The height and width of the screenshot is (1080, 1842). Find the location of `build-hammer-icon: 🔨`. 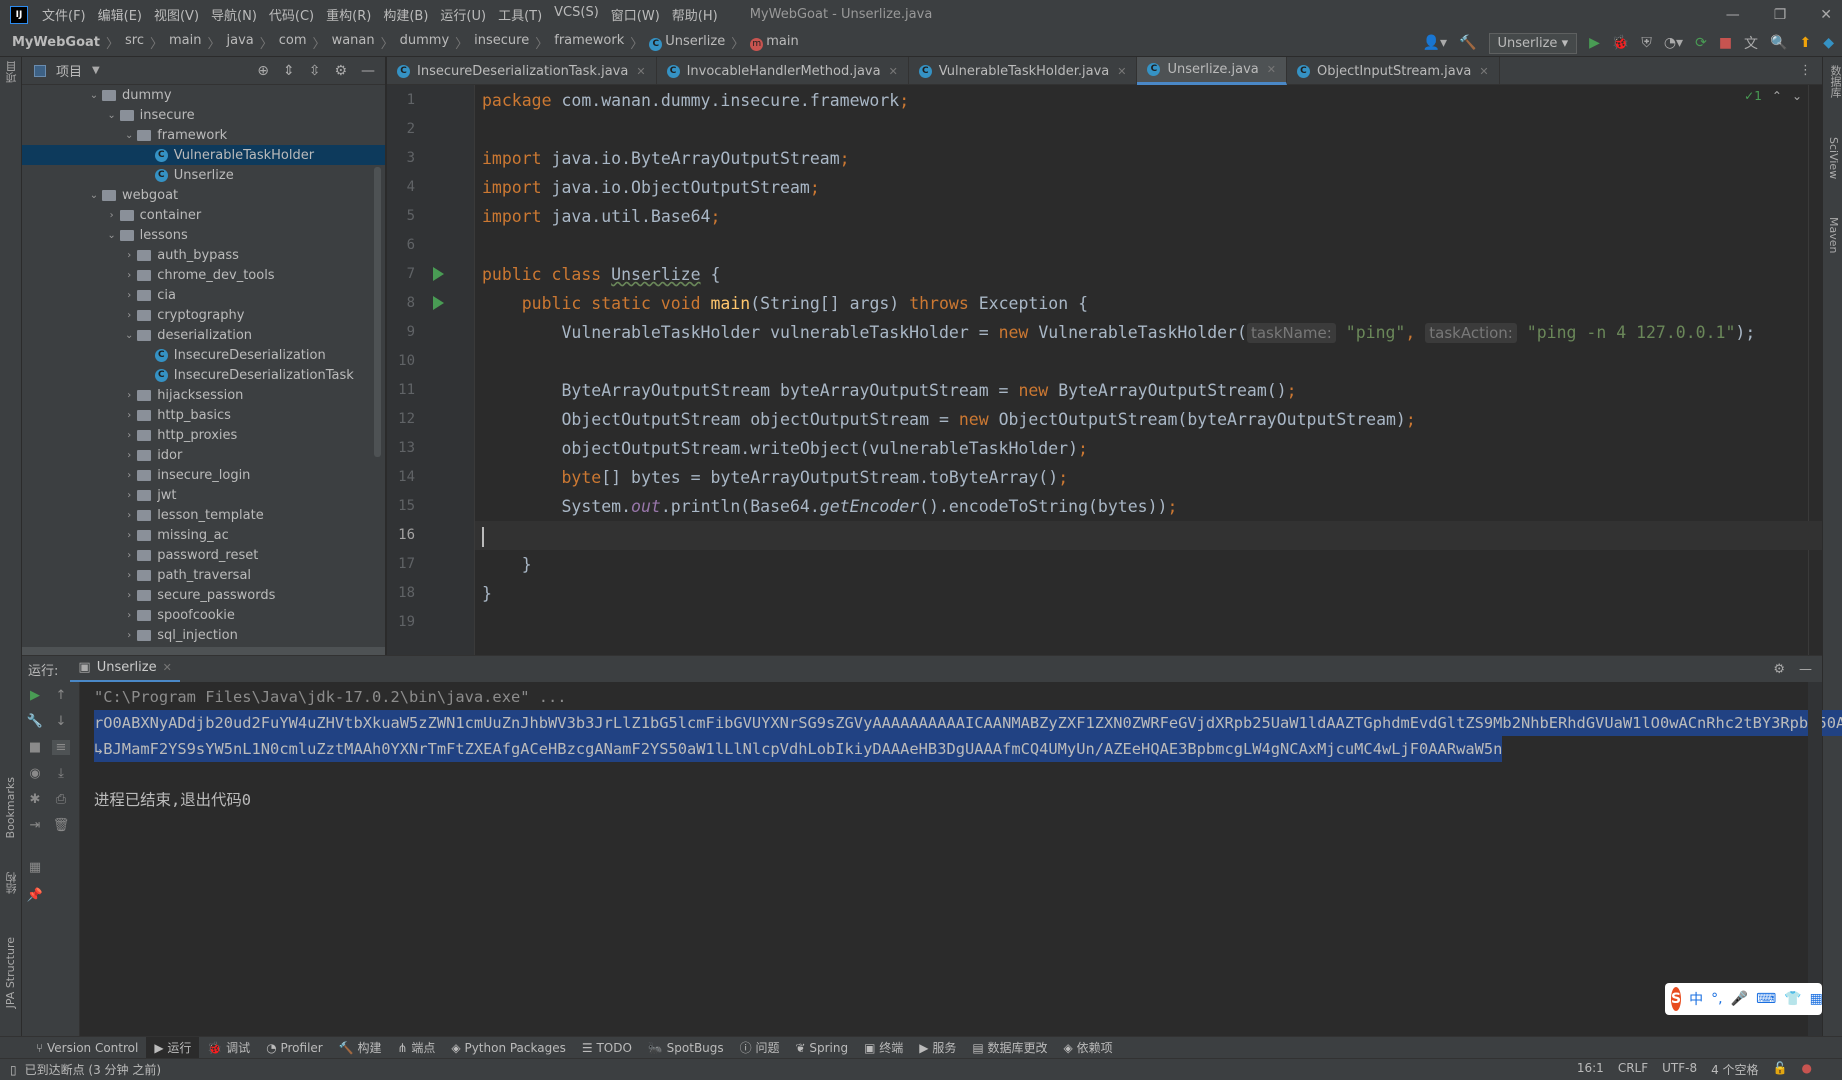

build-hammer-icon: 🔨 is located at coordinates (1467, 43).